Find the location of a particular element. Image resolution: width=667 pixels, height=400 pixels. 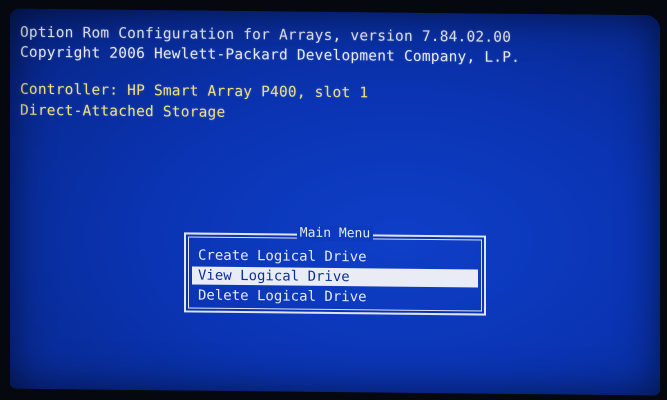

storage-line: Direct-Attached Storage is located at coordinates (123, 111).